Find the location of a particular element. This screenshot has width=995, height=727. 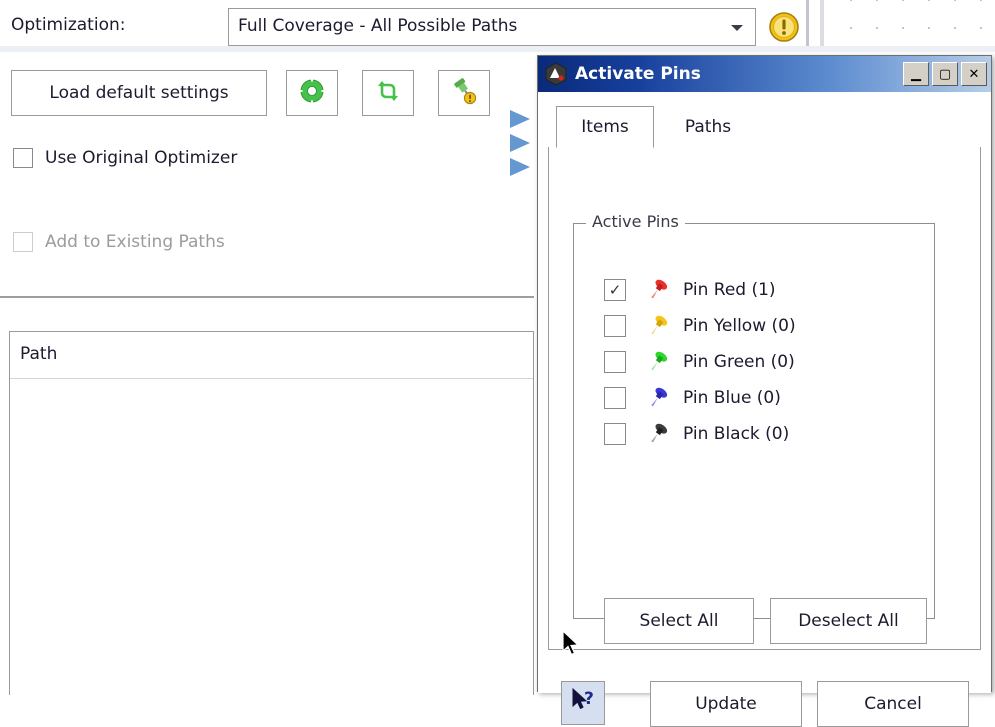

add-to-existing-paths-label: Add to Existing Paths is located at coordinates (135, 242).